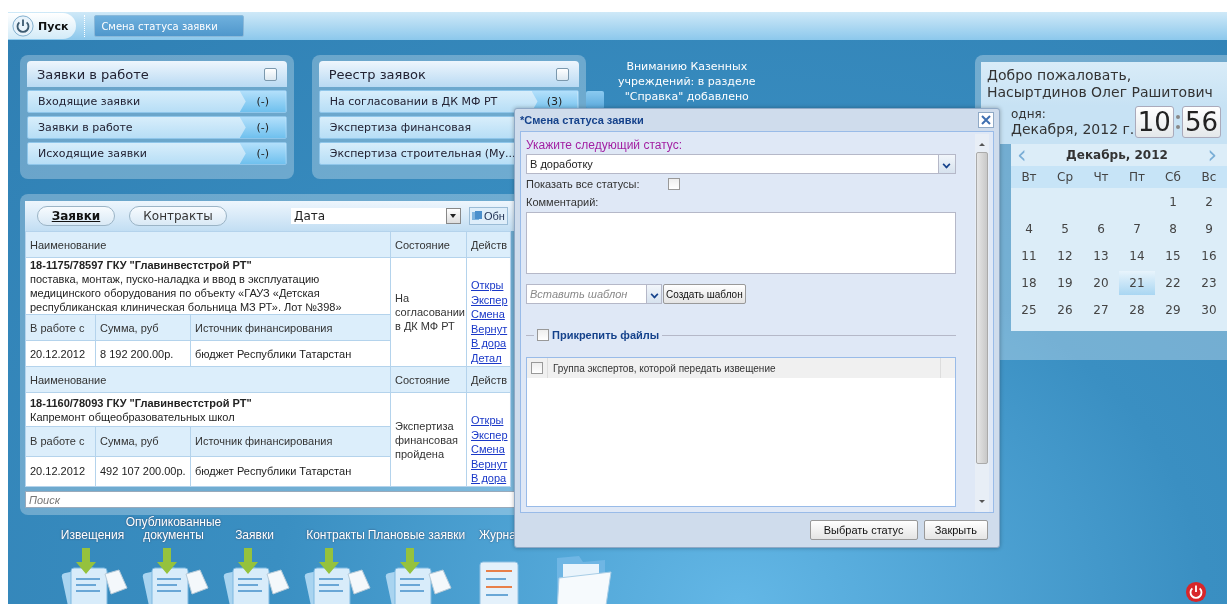 The height and width of the screenshot is (604, 1227). I want to click on calendar-day: 30, so click(1209, 309).